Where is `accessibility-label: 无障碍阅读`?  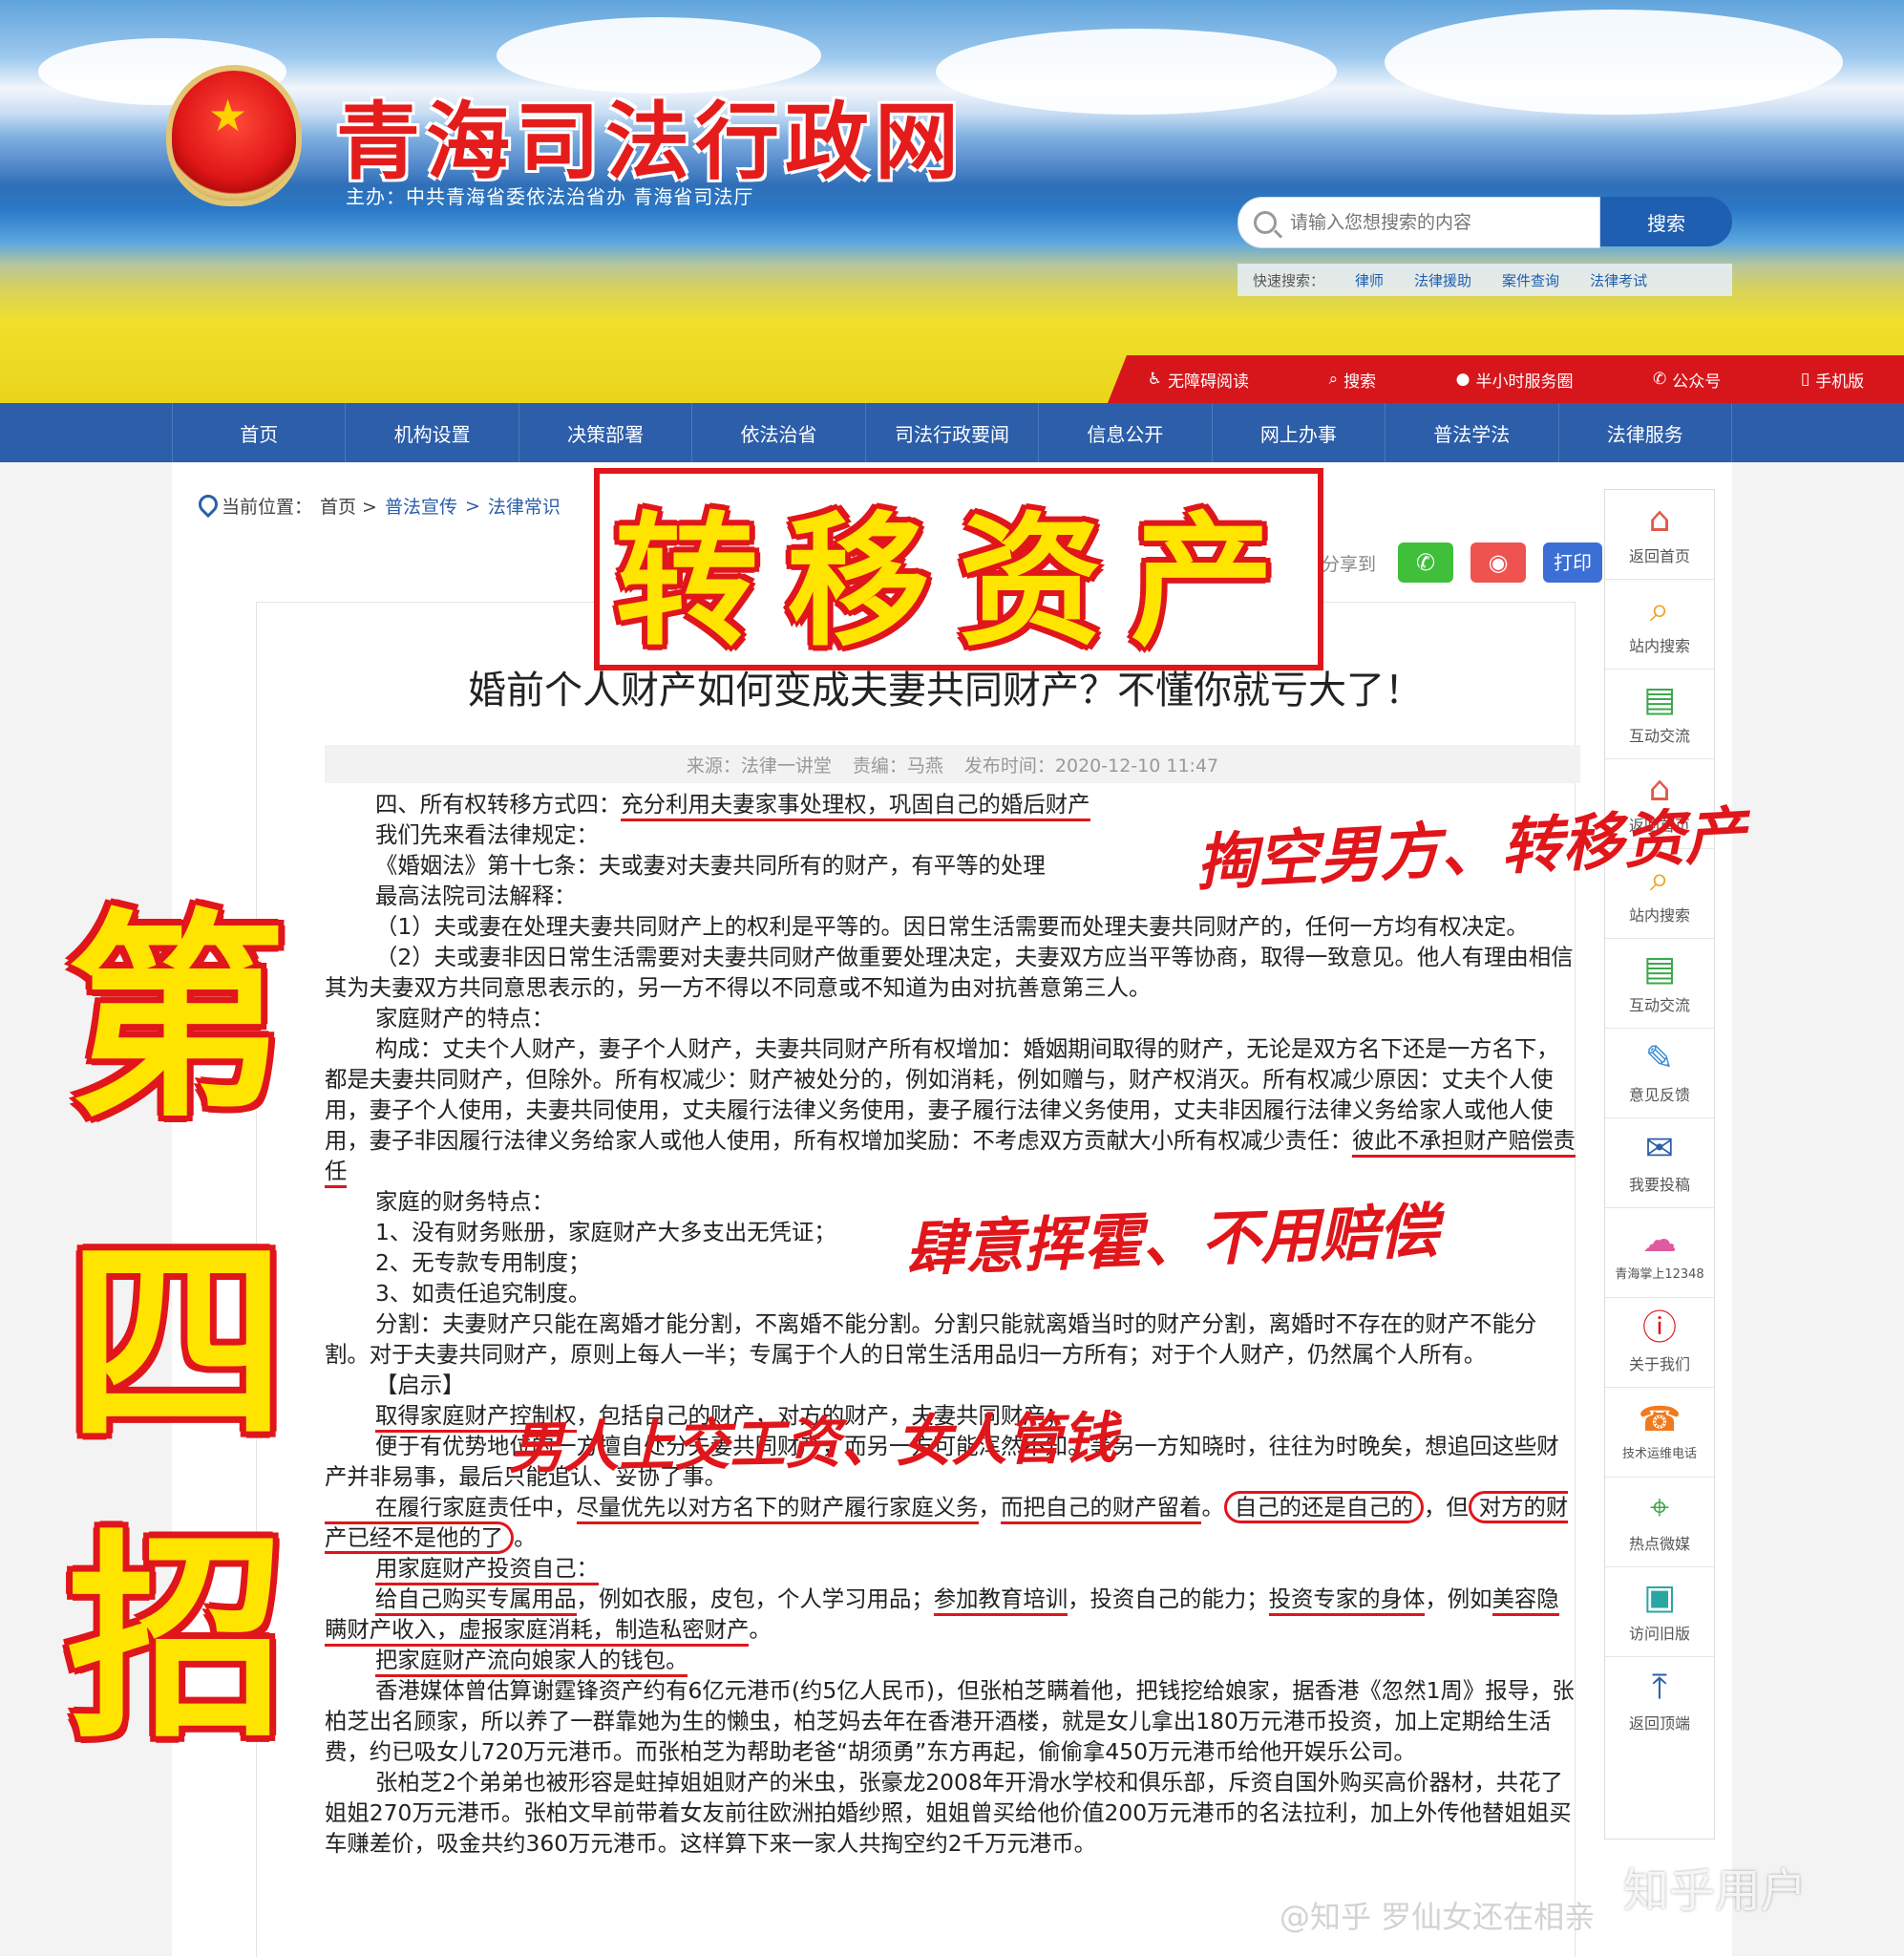 accessibility-label: 无障碍阅读 is located at coordinates (1209, 382).